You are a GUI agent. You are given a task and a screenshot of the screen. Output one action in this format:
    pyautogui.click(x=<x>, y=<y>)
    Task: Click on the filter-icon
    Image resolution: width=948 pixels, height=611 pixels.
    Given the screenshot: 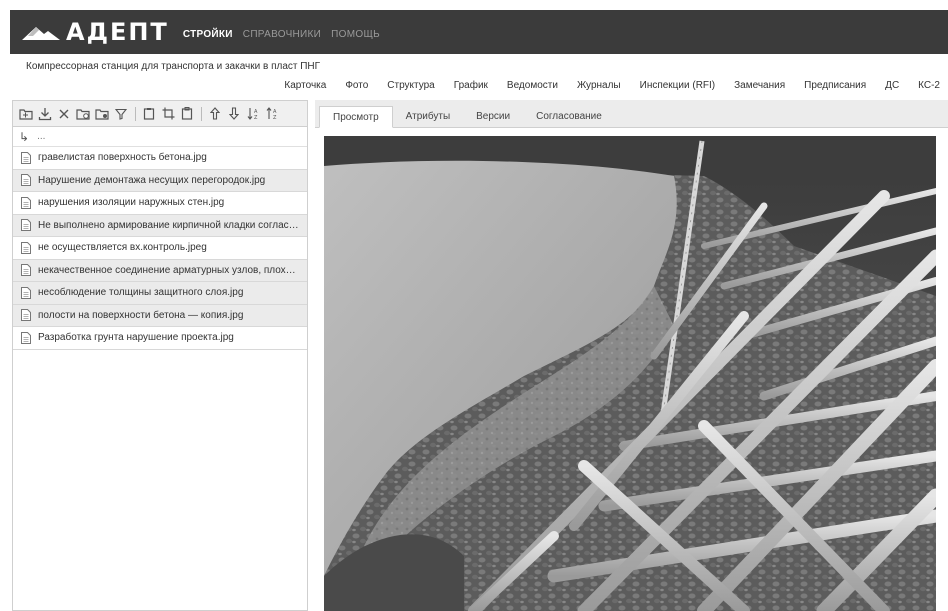 What is the action you would take?
    pyautogui.click(x=121, y=114)
    